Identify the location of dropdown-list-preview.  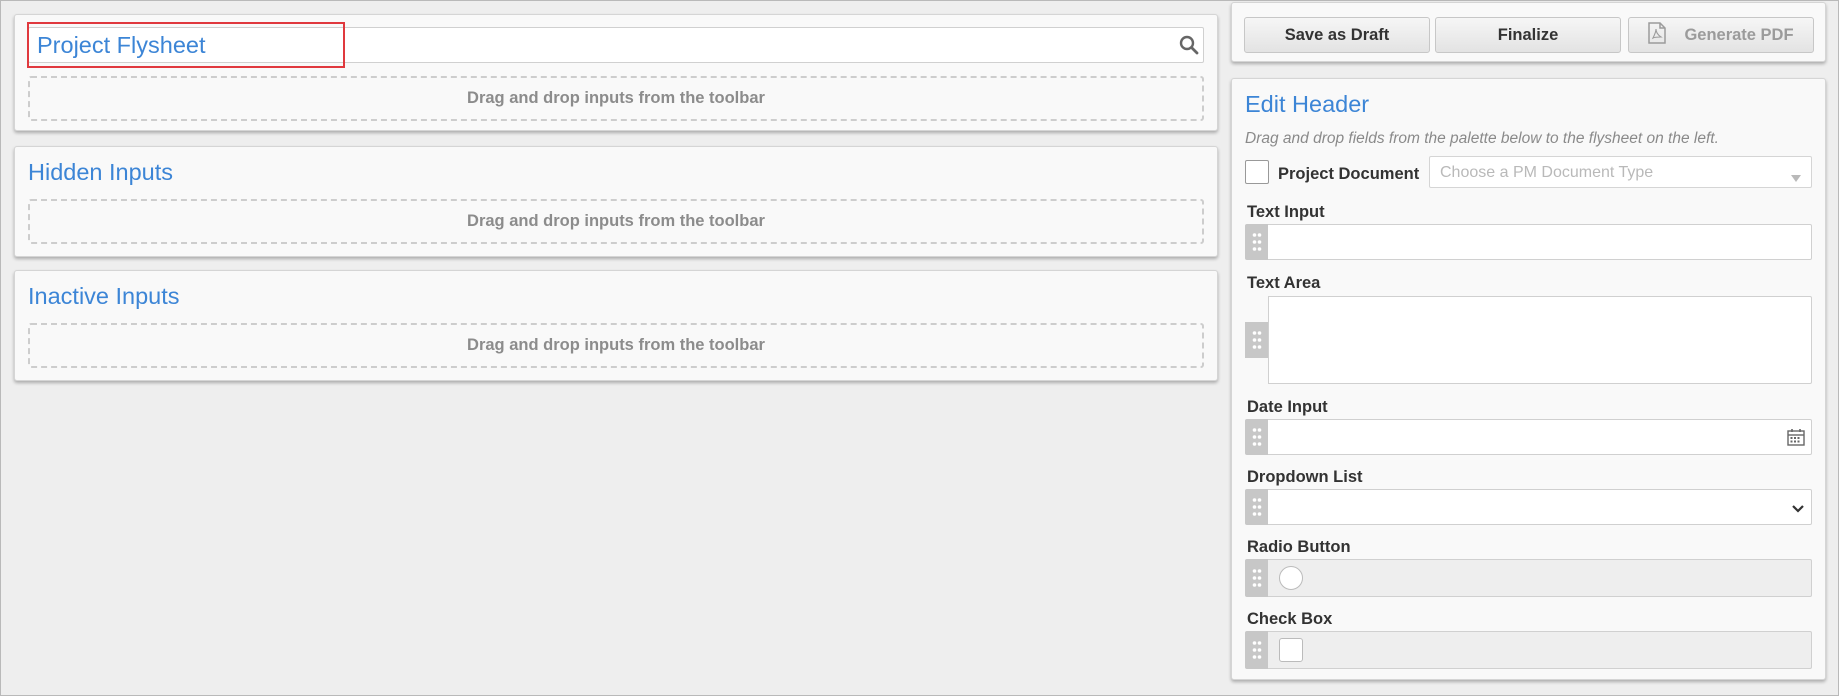
(1540, 507).